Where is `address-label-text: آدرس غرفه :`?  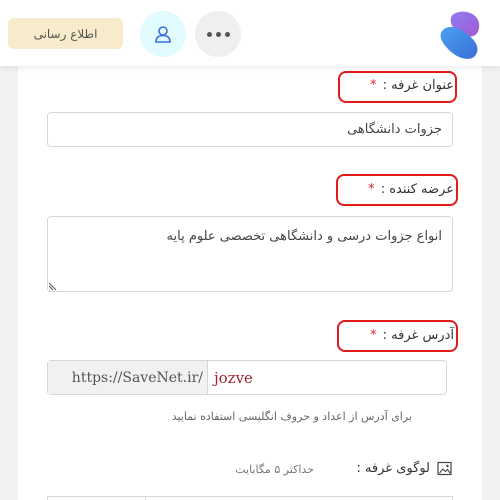 address-label-text: آدرس غرفه : is located at coordinates (418, 335).